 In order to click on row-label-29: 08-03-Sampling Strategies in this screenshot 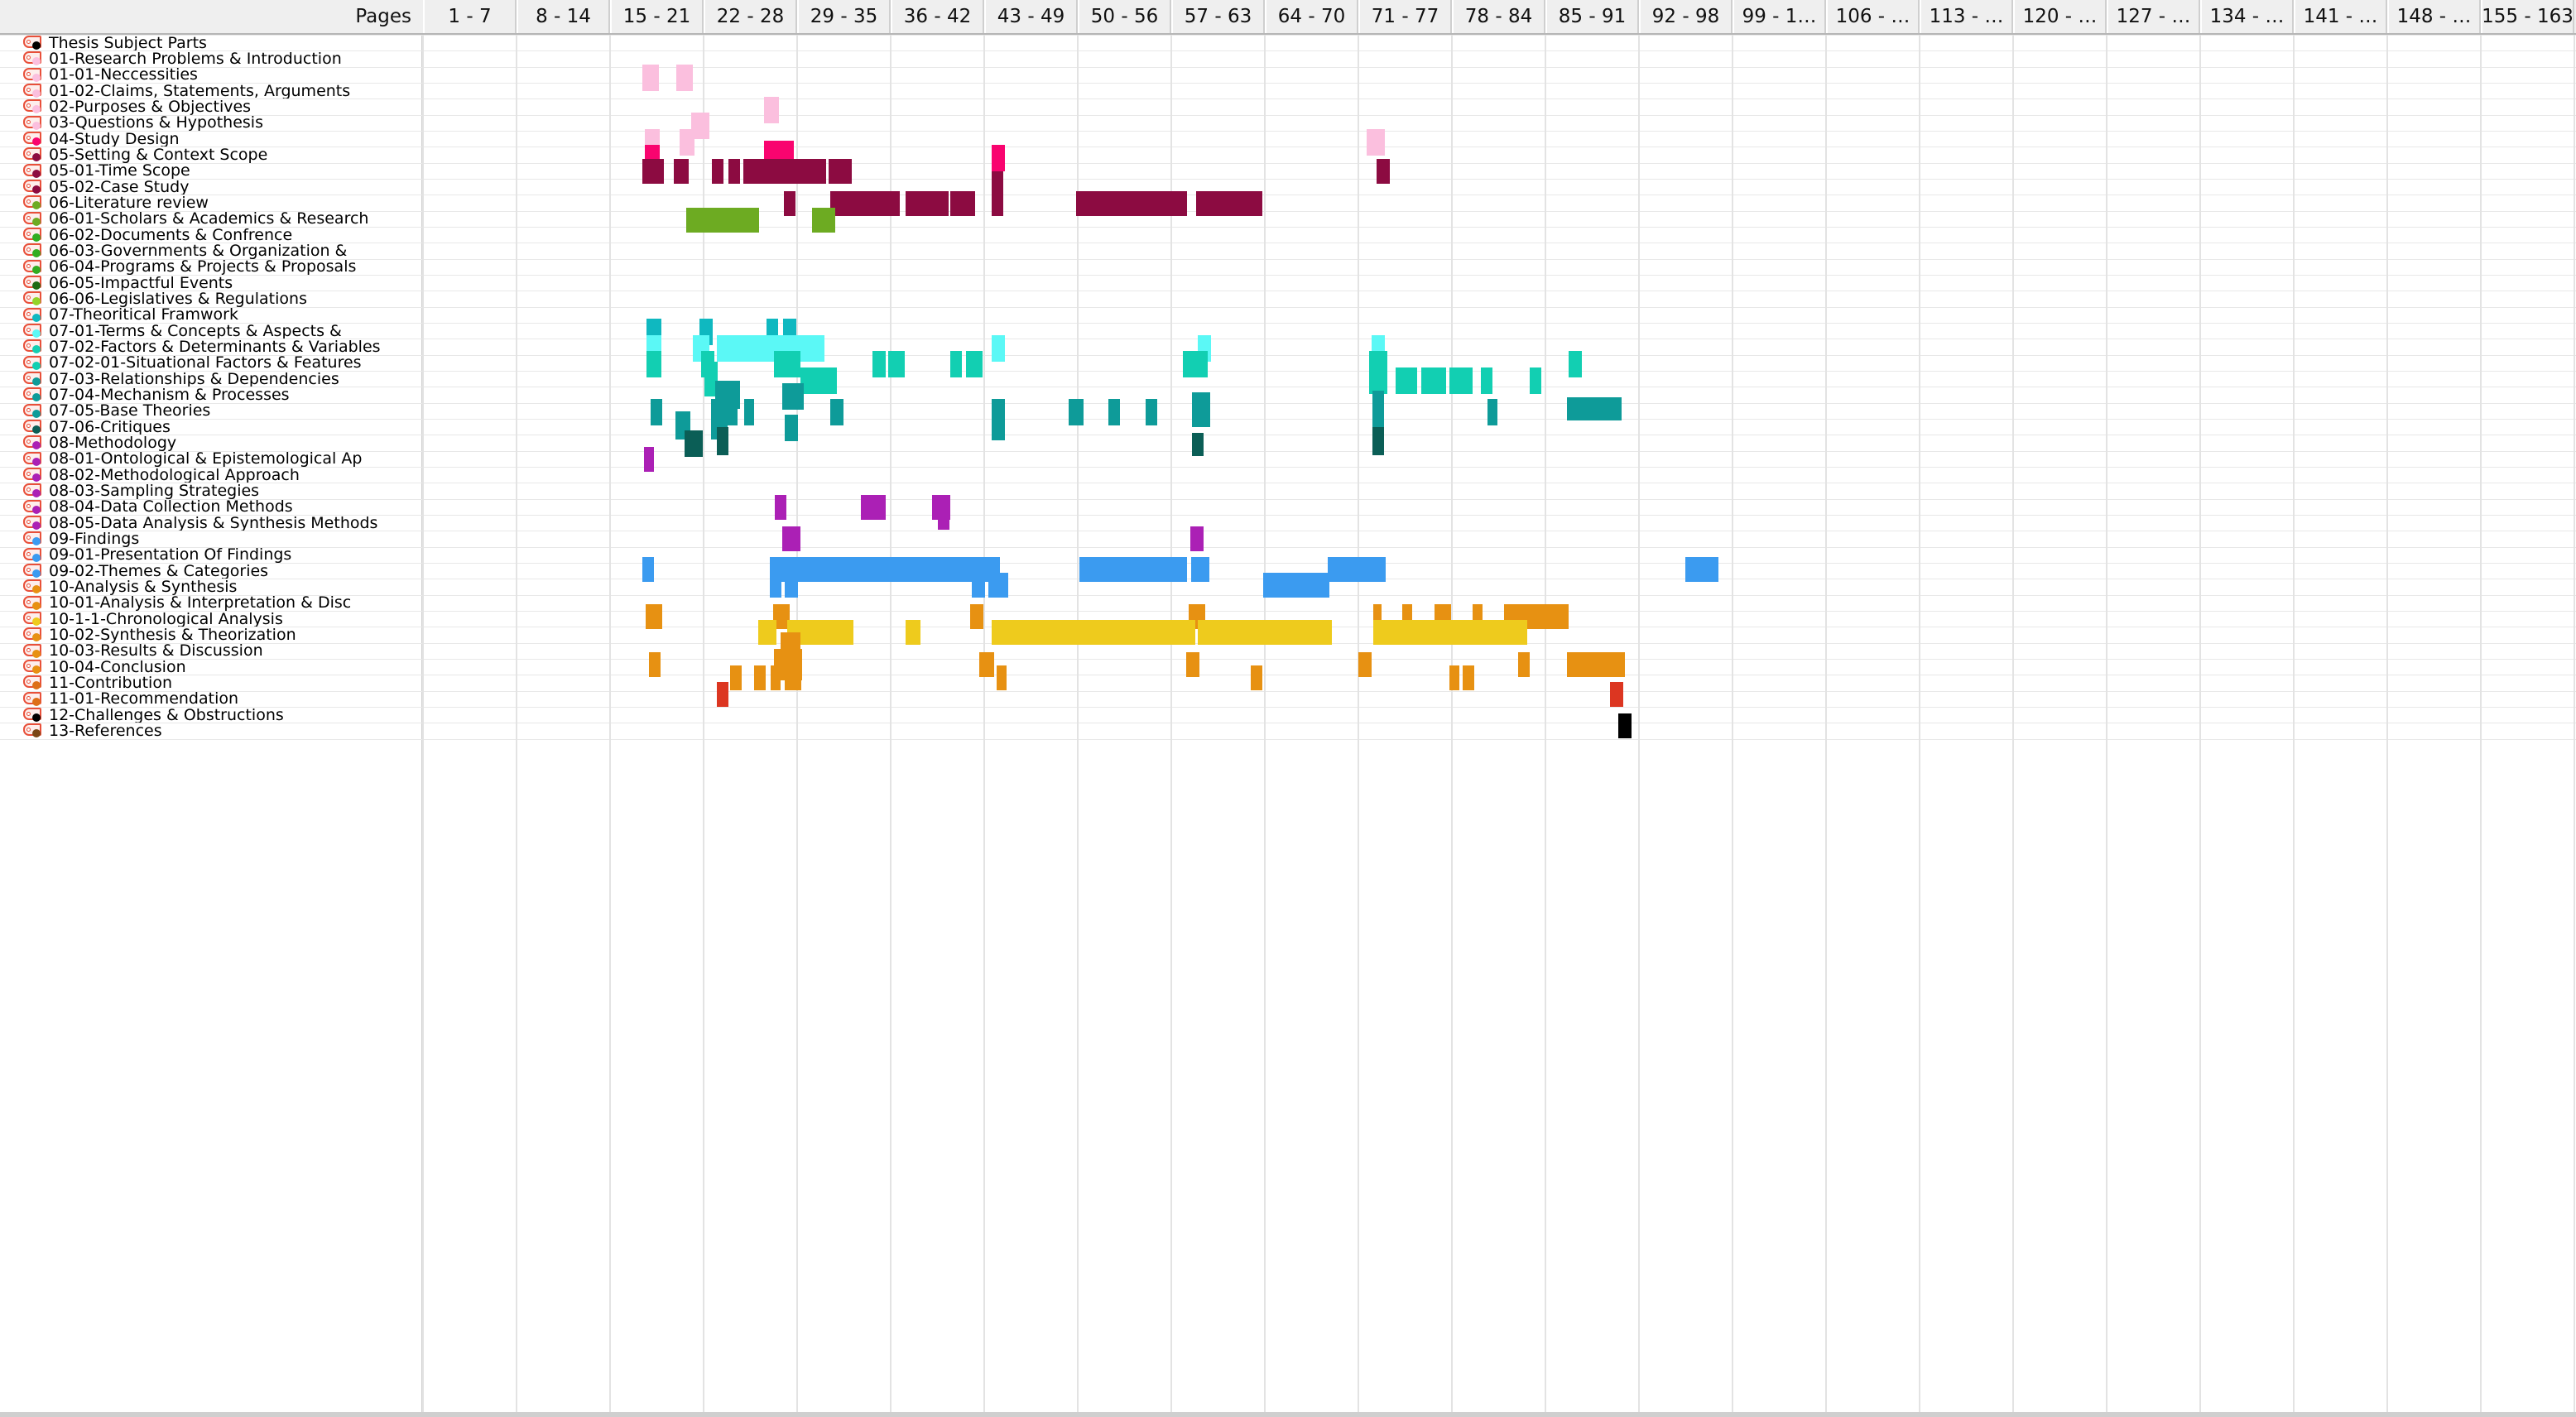, I will do `click(211, 491)`.